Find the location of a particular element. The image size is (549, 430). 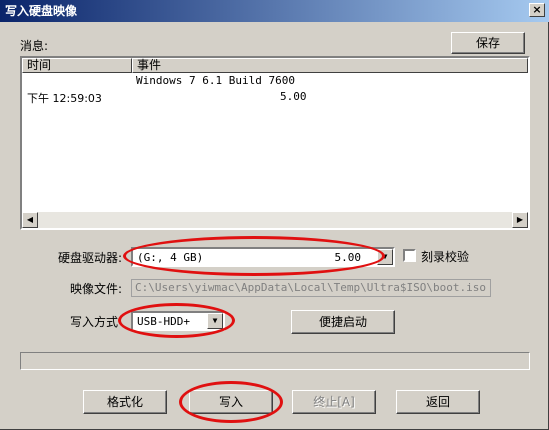

scroll-right-button: ▶ is located at coordinates (520, 220).